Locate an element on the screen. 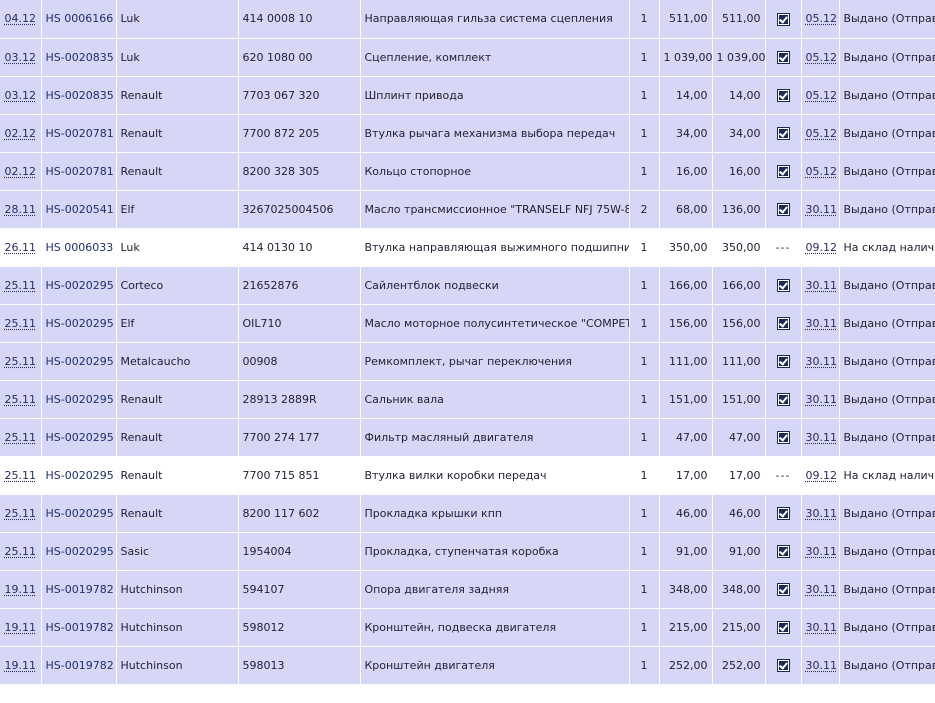  order-date-link: 04.12 is located at coordinates (21, 18).